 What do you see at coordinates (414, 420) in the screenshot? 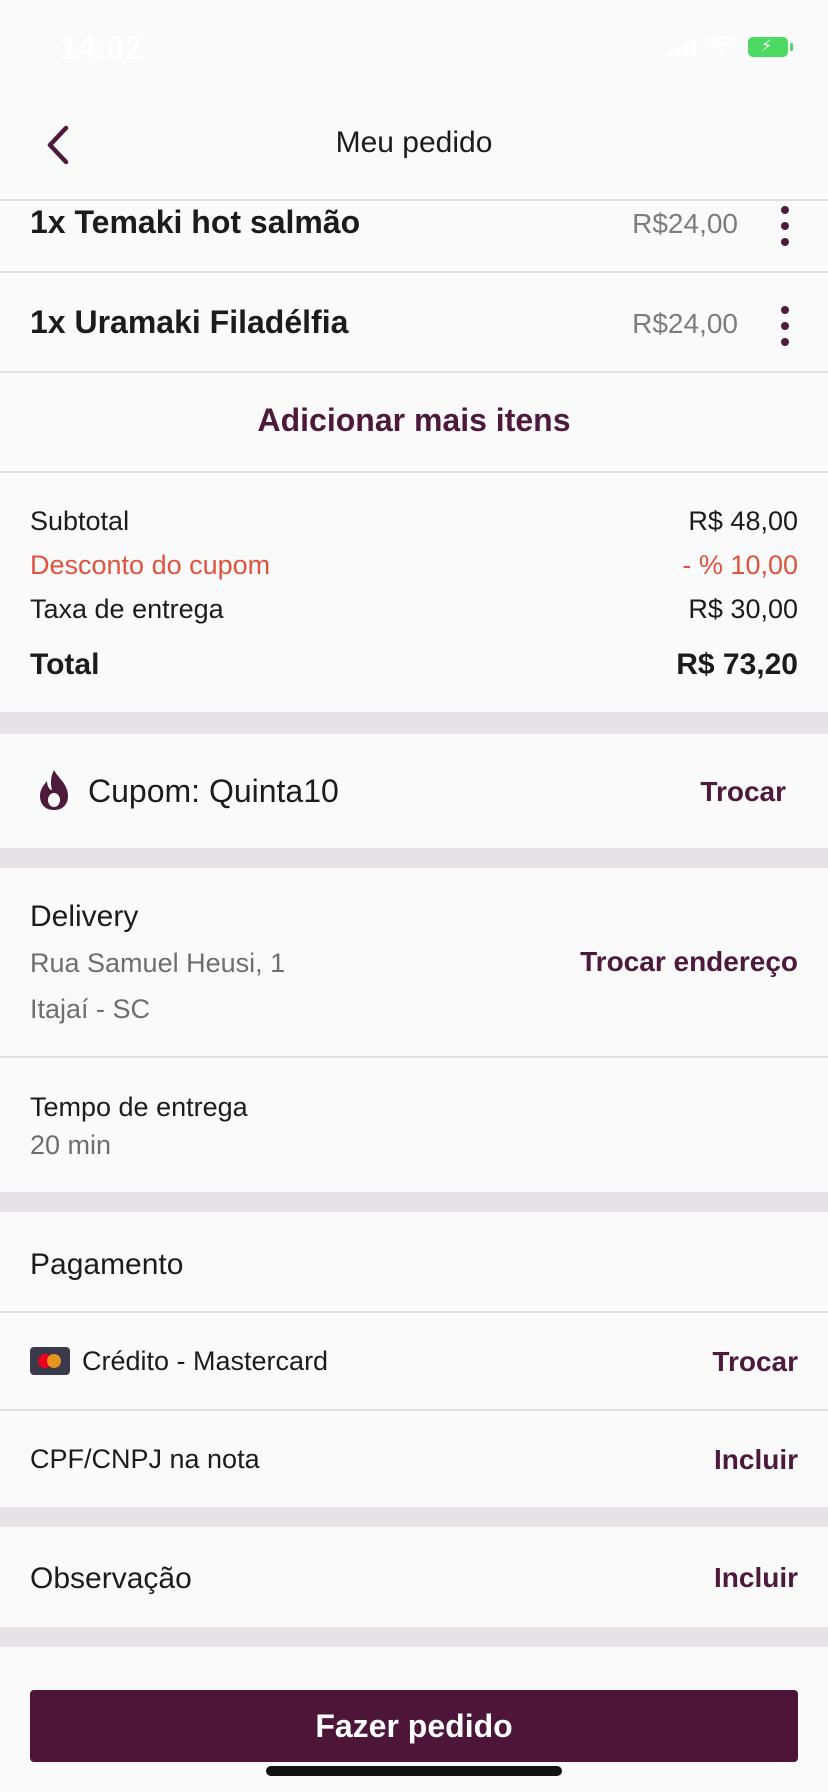
I see `add-more-items-button: Adicionar mais itens` at bounding box center [414, 420].